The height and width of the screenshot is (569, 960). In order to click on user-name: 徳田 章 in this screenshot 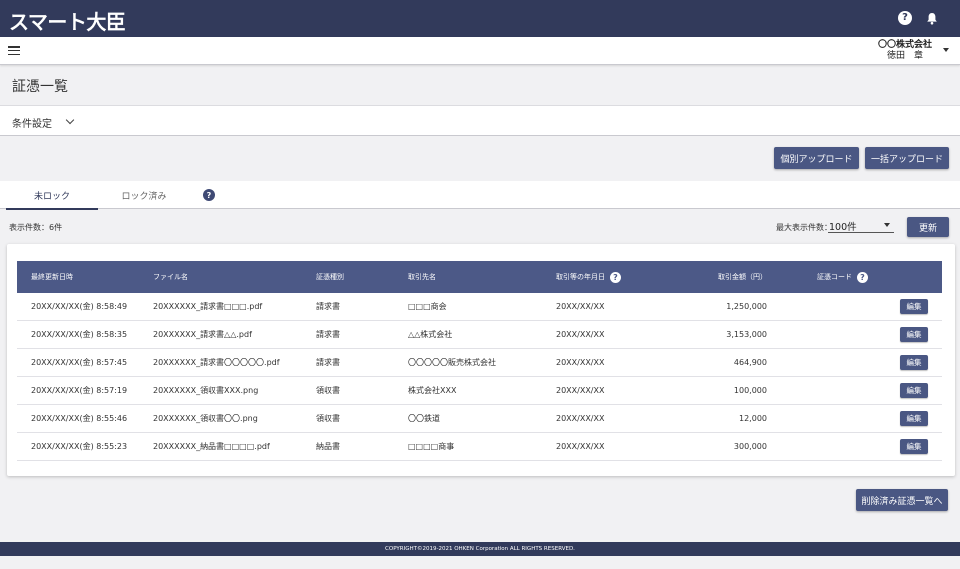, I will do `click(904, 56)`.